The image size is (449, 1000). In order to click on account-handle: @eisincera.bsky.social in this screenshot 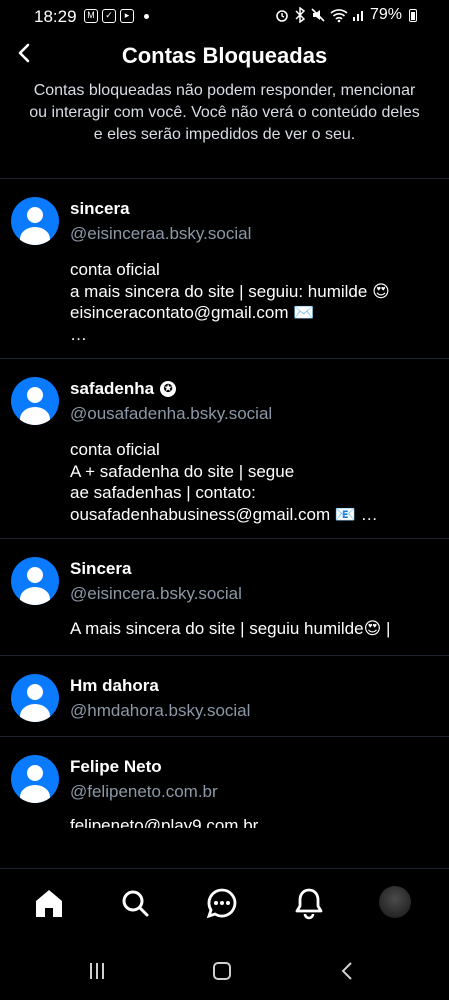, I will do `click(156, 593)`.